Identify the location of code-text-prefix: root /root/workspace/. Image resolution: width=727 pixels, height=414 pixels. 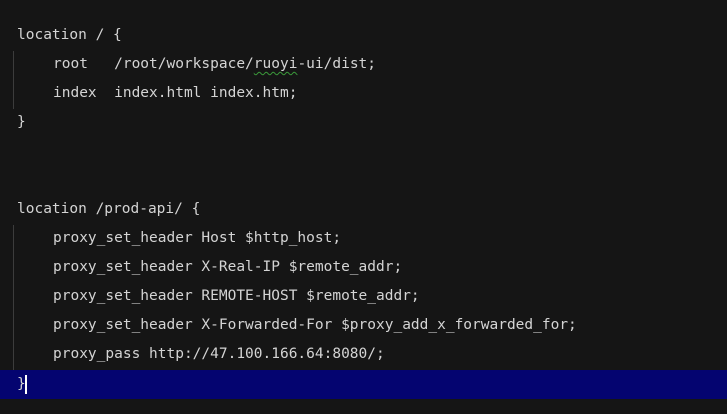
(153, 64).